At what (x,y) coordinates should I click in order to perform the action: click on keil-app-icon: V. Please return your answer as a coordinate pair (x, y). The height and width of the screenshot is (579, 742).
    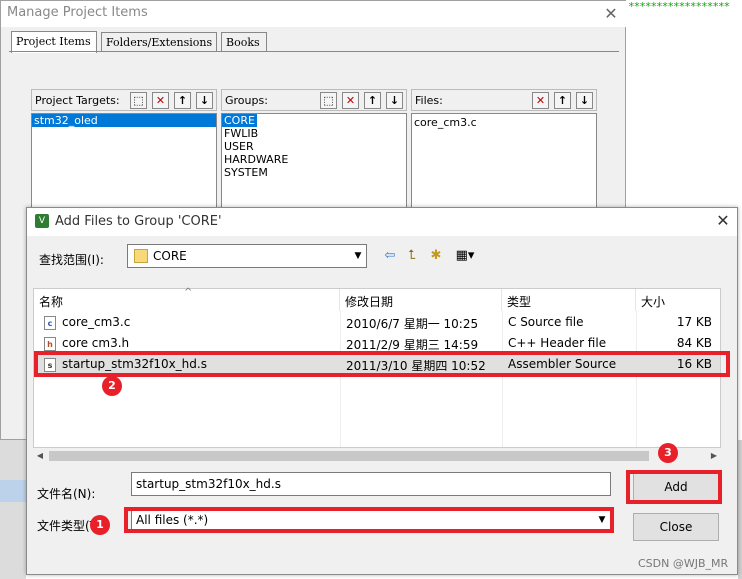
    Looking at the image, I should click on (42, 221).